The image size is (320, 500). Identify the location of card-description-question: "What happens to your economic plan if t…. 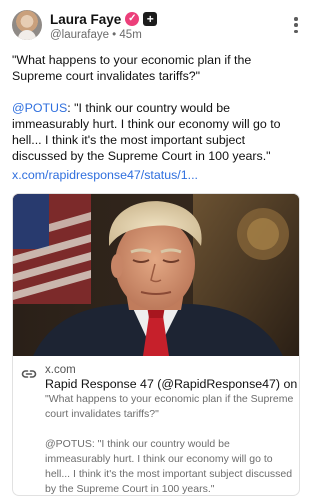
(169, 406).